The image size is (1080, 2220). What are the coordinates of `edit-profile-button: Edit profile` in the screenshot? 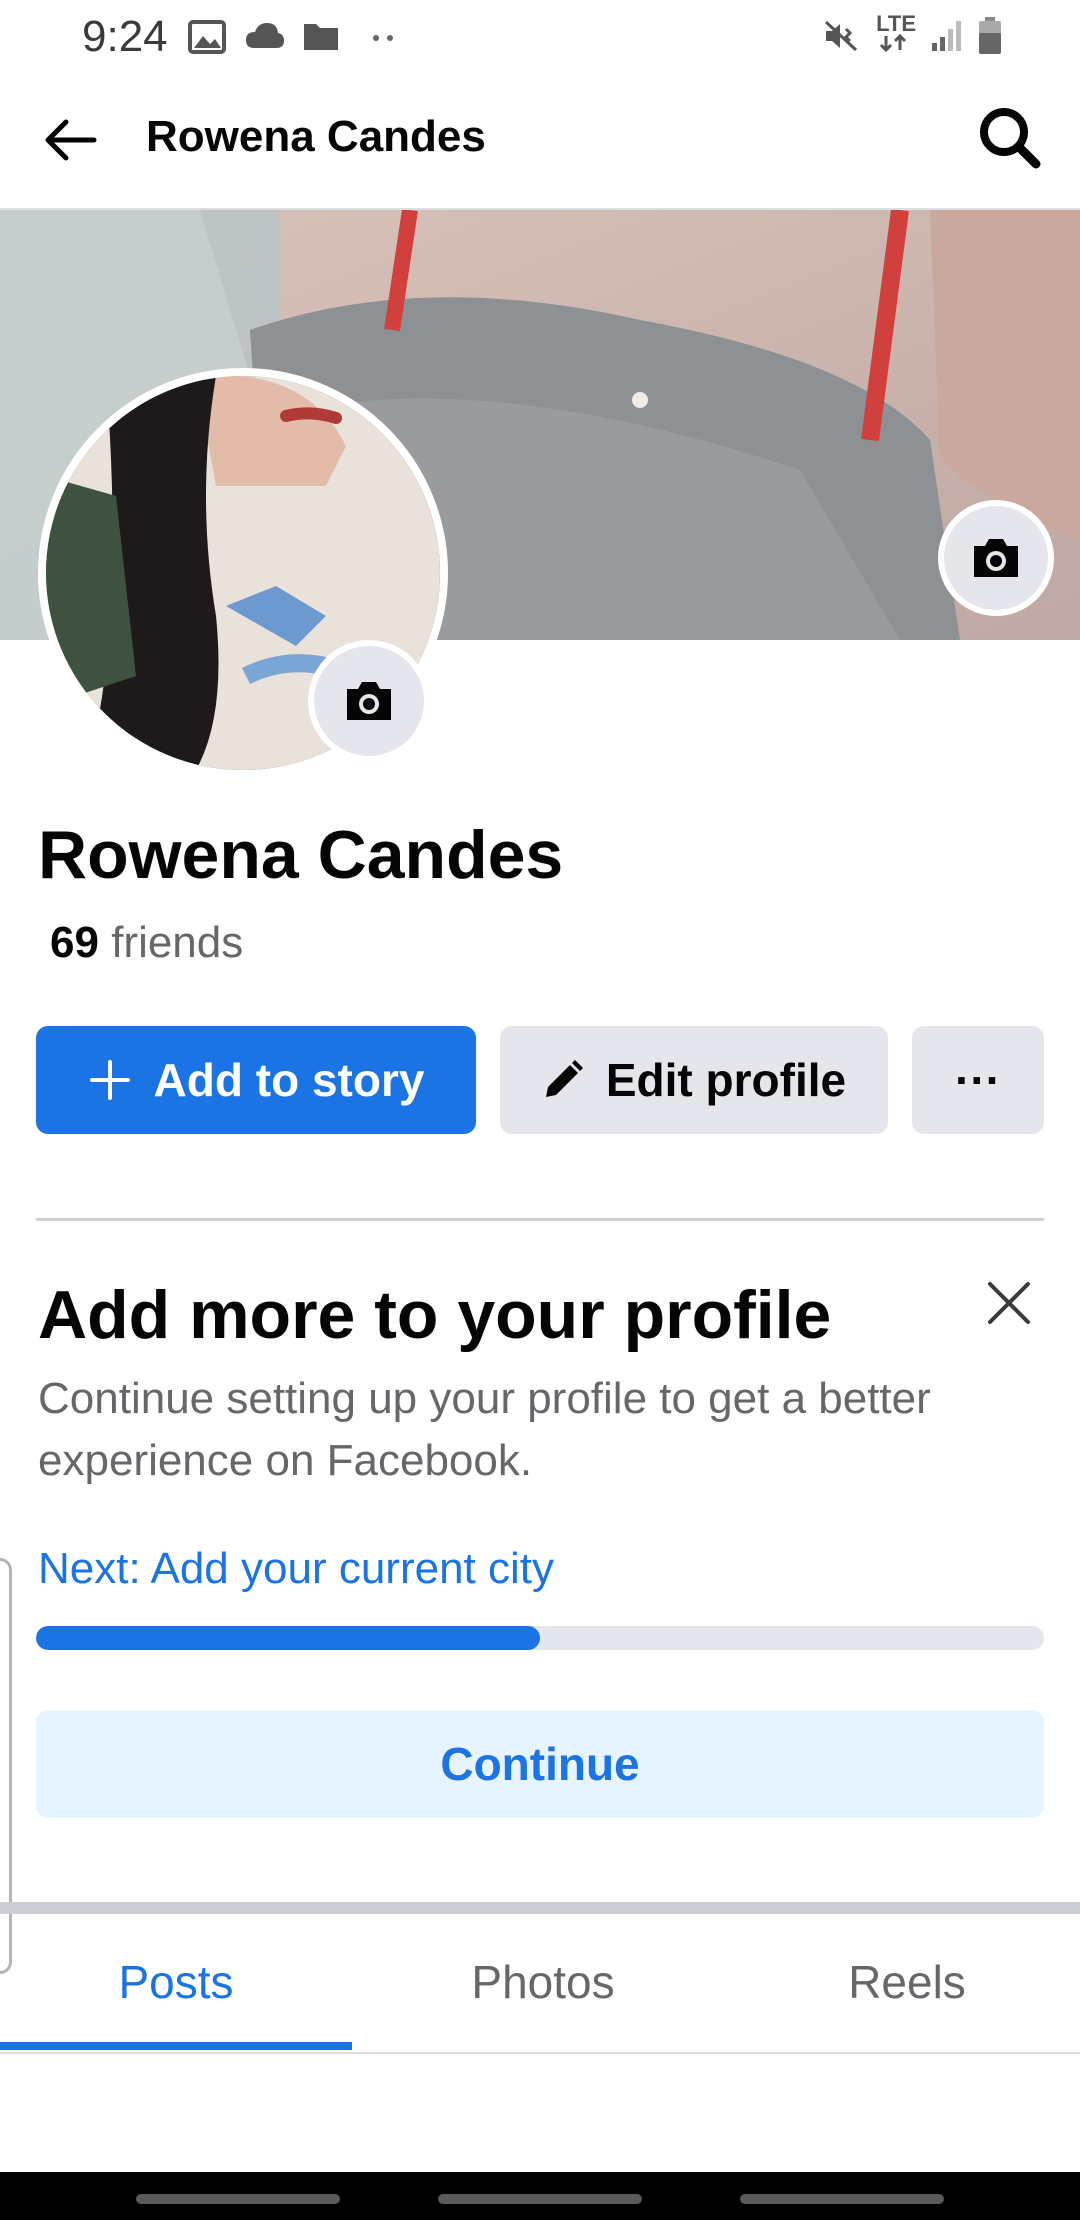 It's located at (694, 1080).